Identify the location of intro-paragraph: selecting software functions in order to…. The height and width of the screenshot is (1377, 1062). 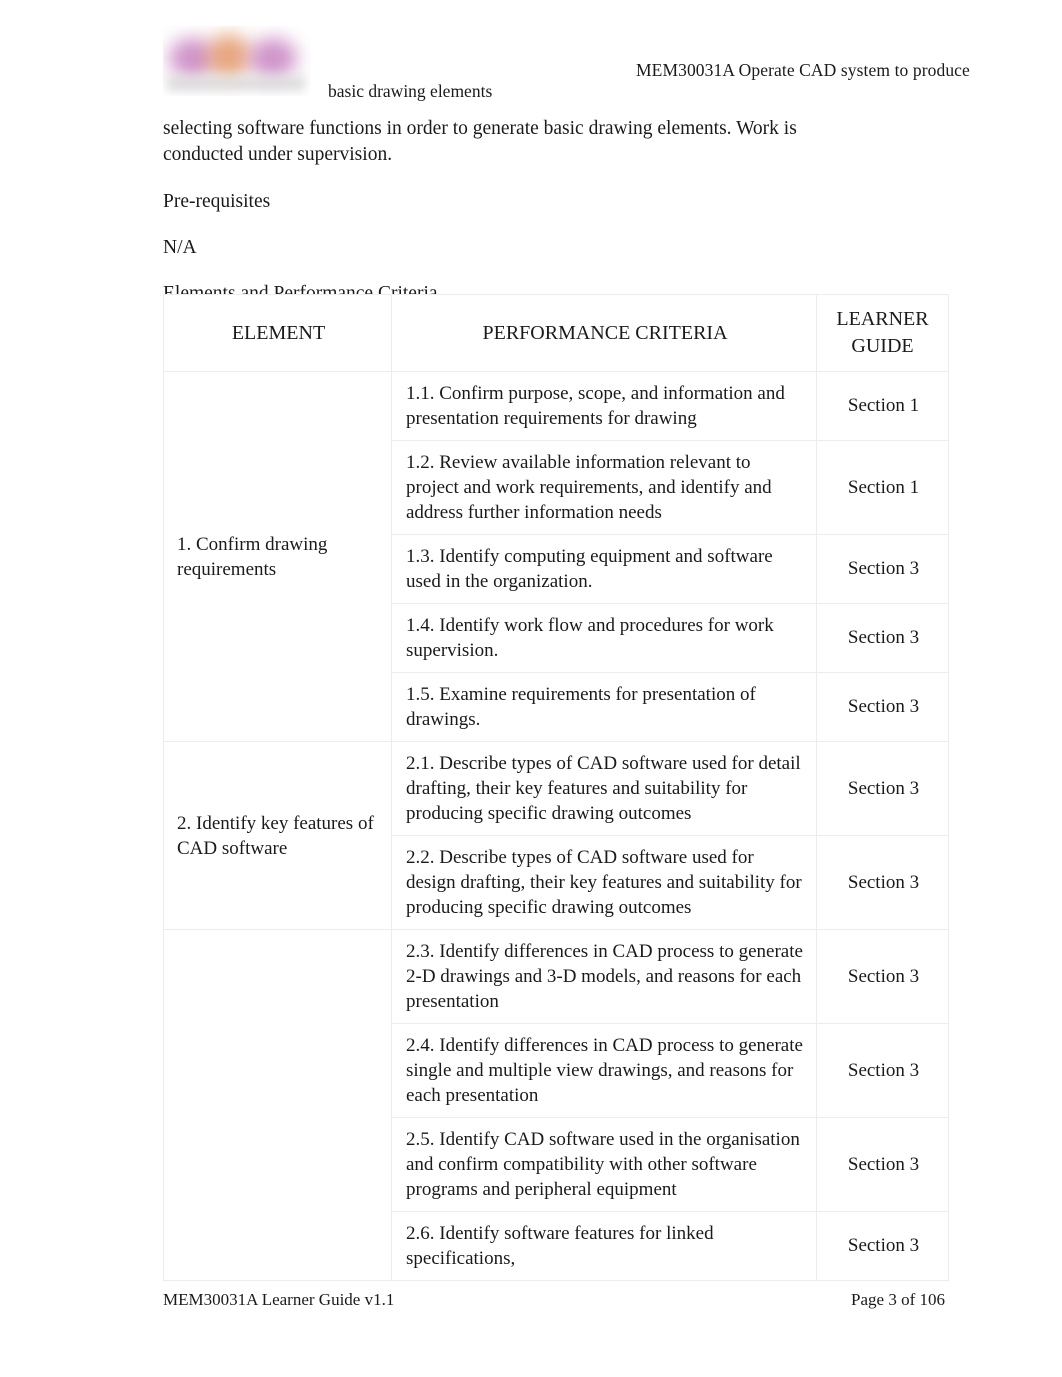
(480, 141).